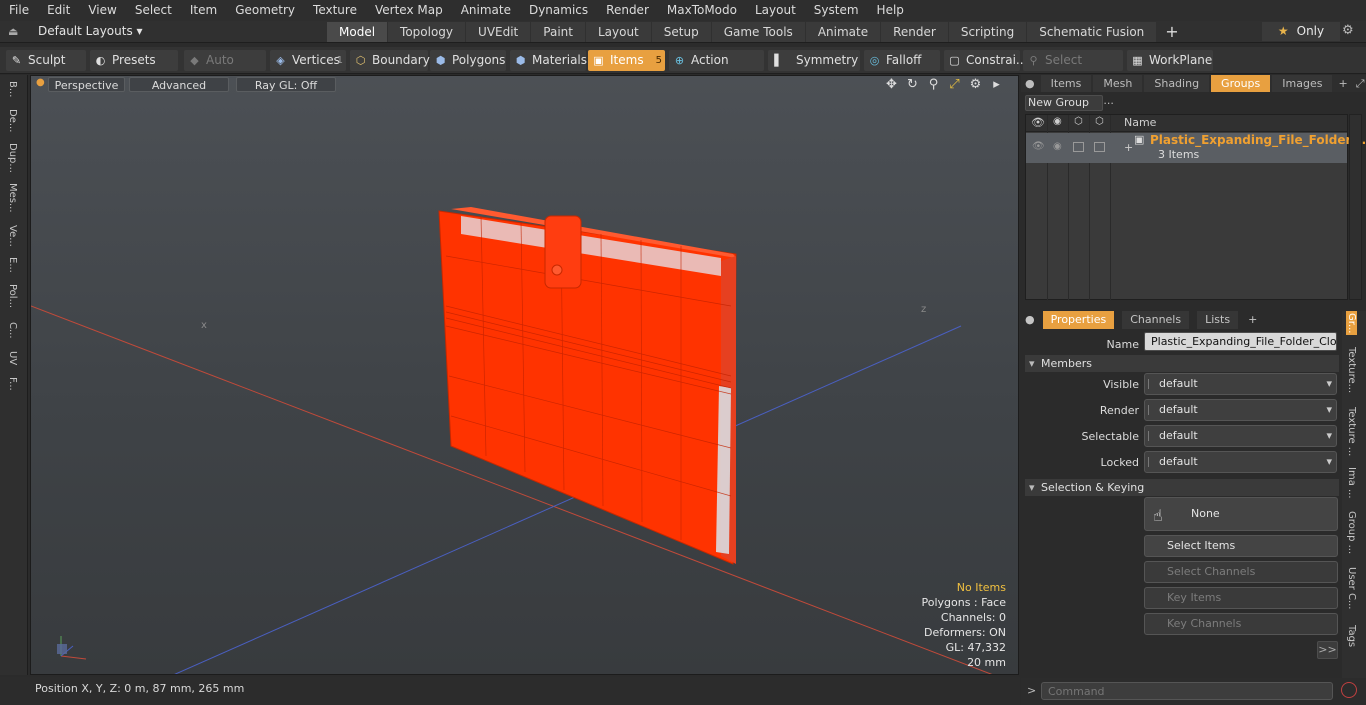 This screenshot has height=705, width=1366. What do you see at coordinates (1240, 384) in the screenshot?
I see `visible-dropdown: default` at bounding box center [1240, 384].